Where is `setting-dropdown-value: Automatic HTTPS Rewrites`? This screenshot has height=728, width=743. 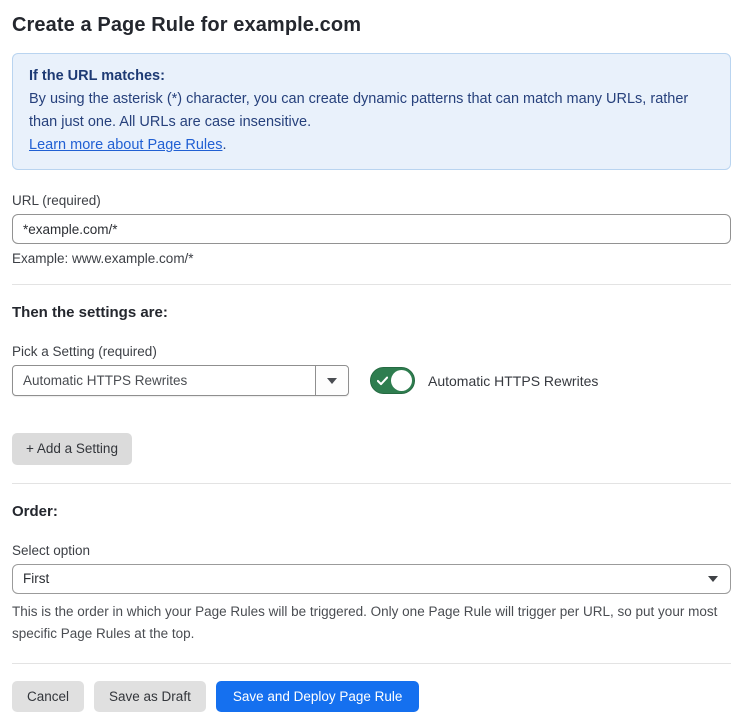
setting-dropdown-value: Automatic HTTPS Rewrites is located at coordinates (105, 380).